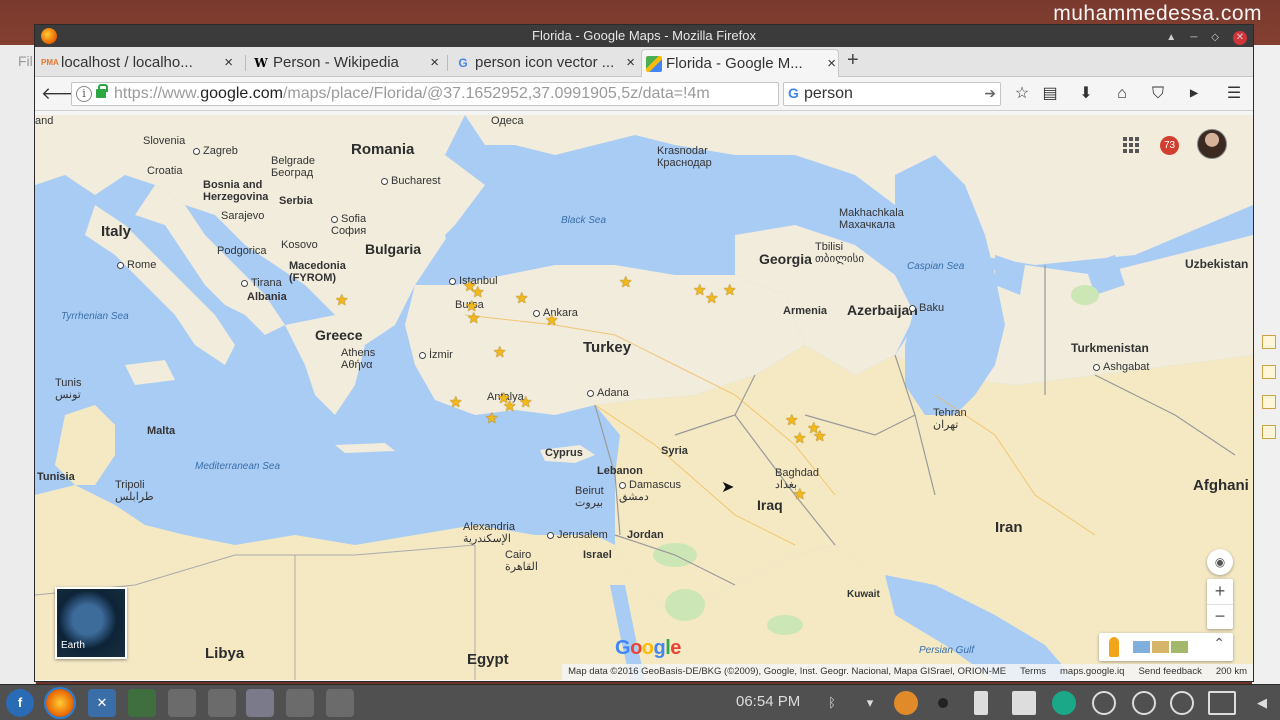 The width and height of the screenshot is (1280, 720). Describe the element at coordinates (1212, 144) in the screenshot. I see `account-avatar` at that location.